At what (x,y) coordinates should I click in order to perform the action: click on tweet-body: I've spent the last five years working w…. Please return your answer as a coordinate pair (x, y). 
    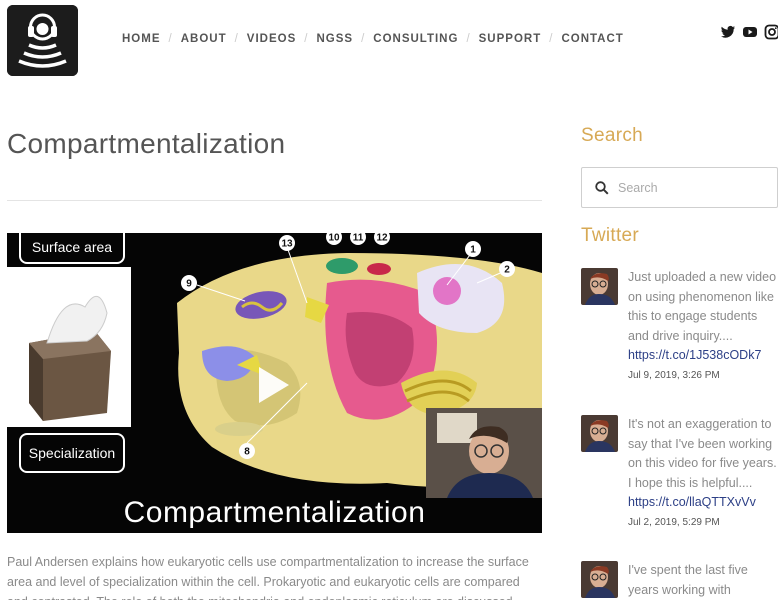
    Looking at the image, I should click on (688, 580).